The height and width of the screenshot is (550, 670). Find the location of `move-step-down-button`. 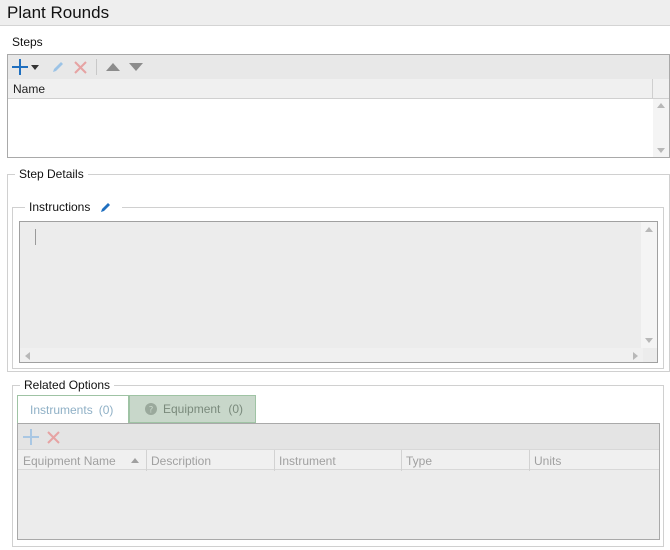

move-step-down-button is located at coordinates (136, 67).